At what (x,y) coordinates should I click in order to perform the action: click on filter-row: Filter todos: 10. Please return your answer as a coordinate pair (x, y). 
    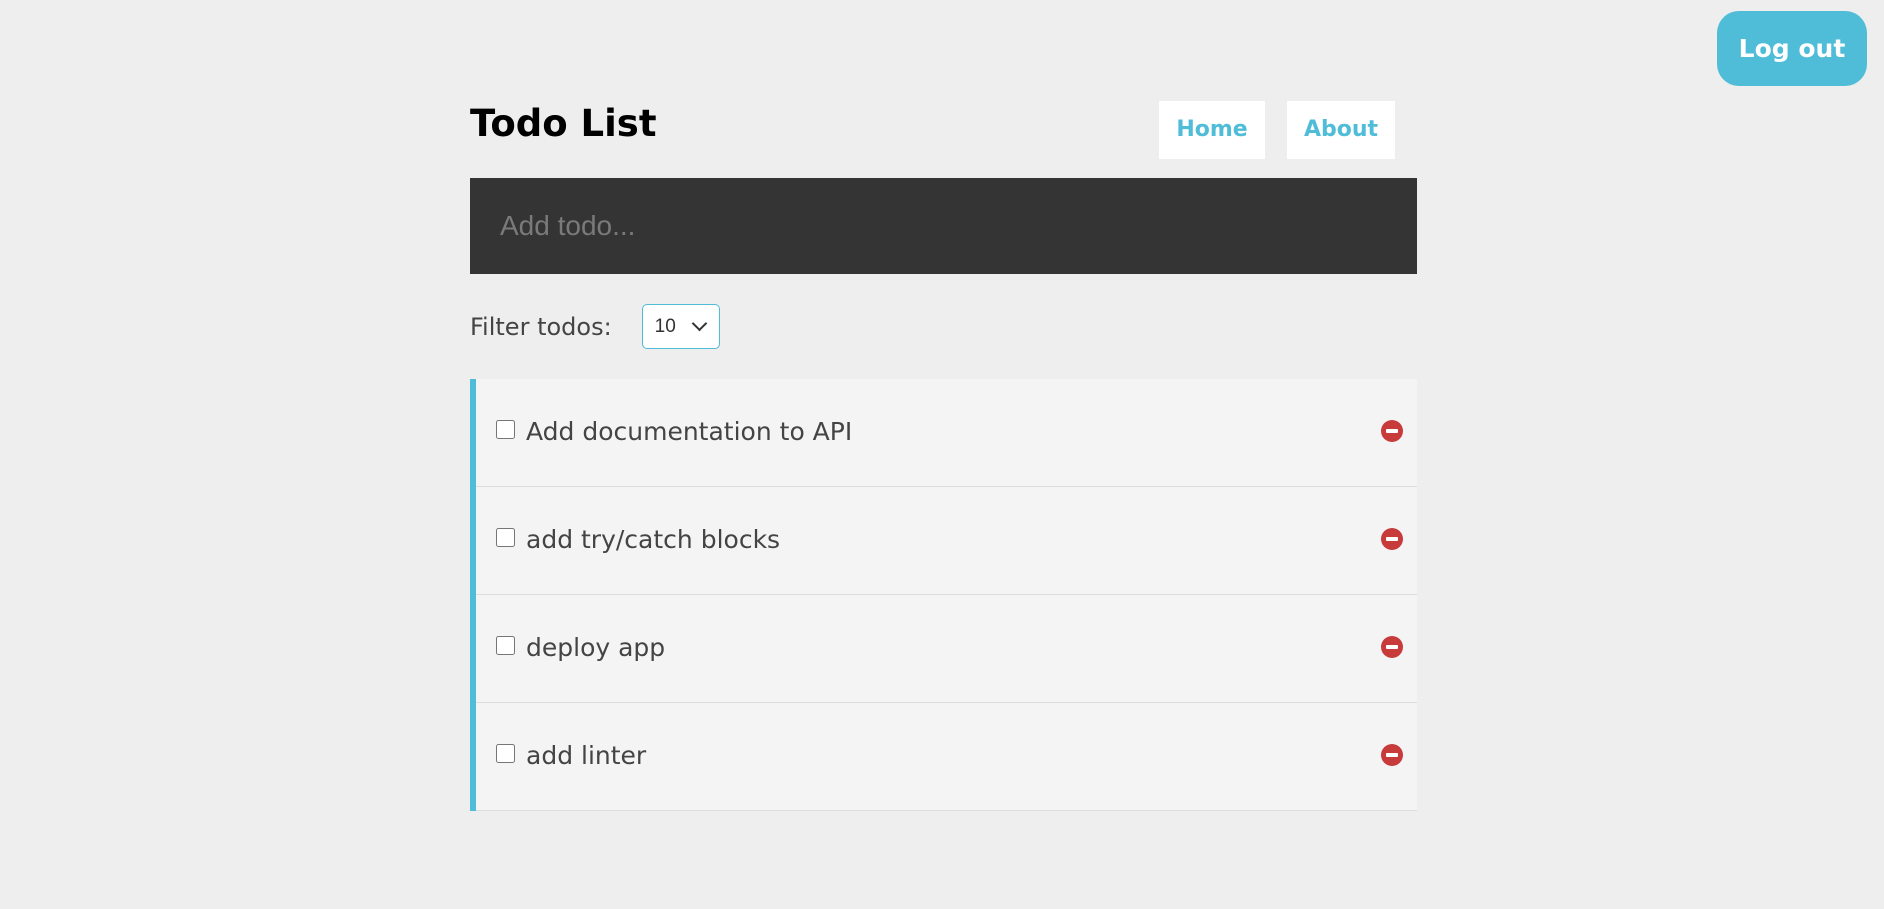
    Looking at the image, I should click on (943, 326).